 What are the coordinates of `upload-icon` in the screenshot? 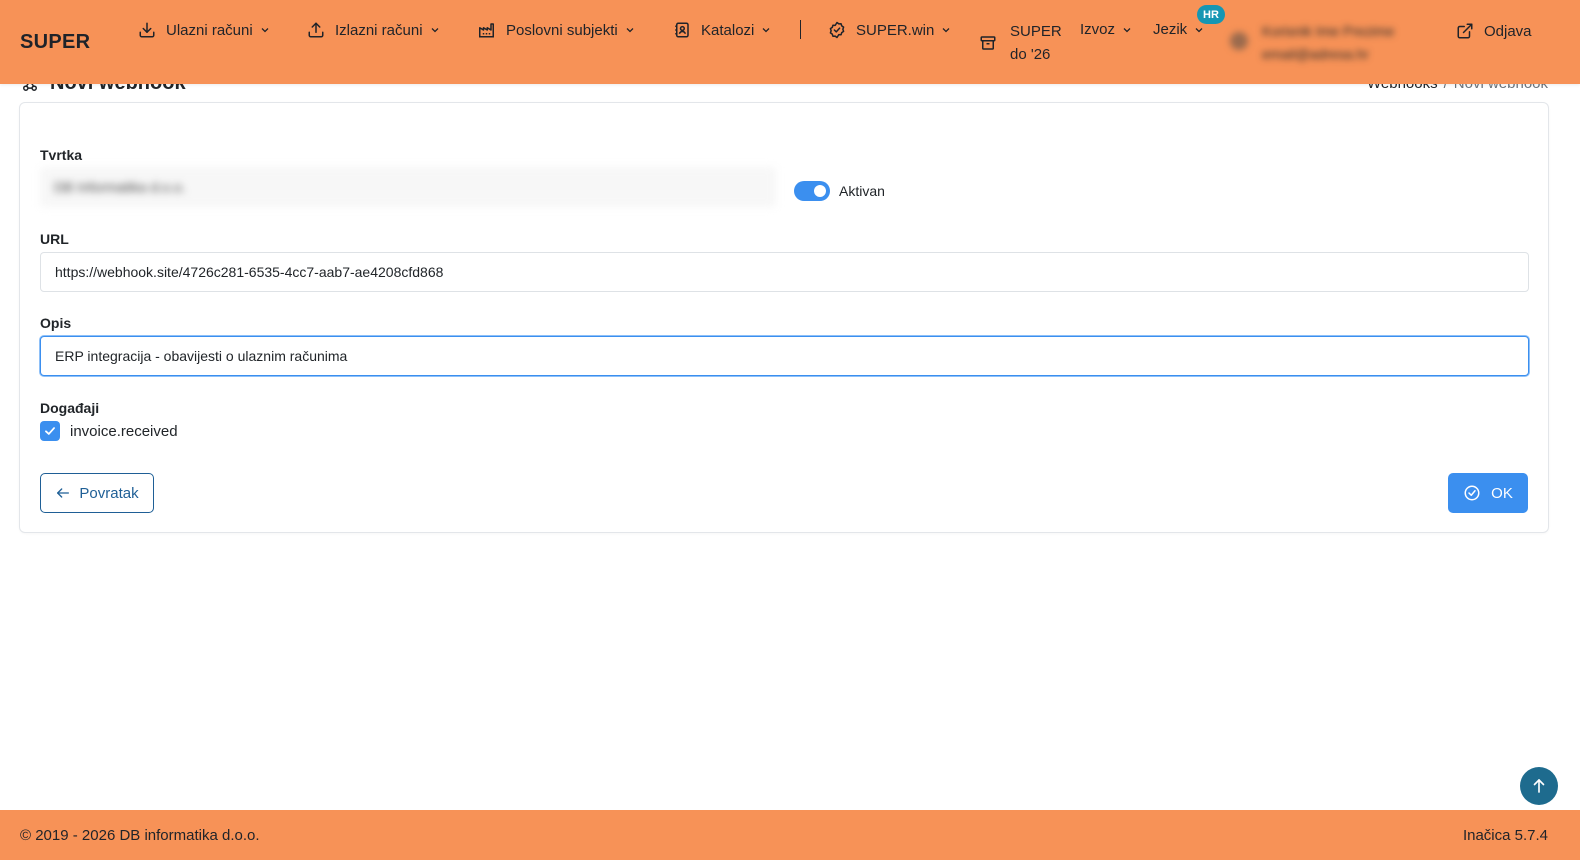 It's located at (316, 30).